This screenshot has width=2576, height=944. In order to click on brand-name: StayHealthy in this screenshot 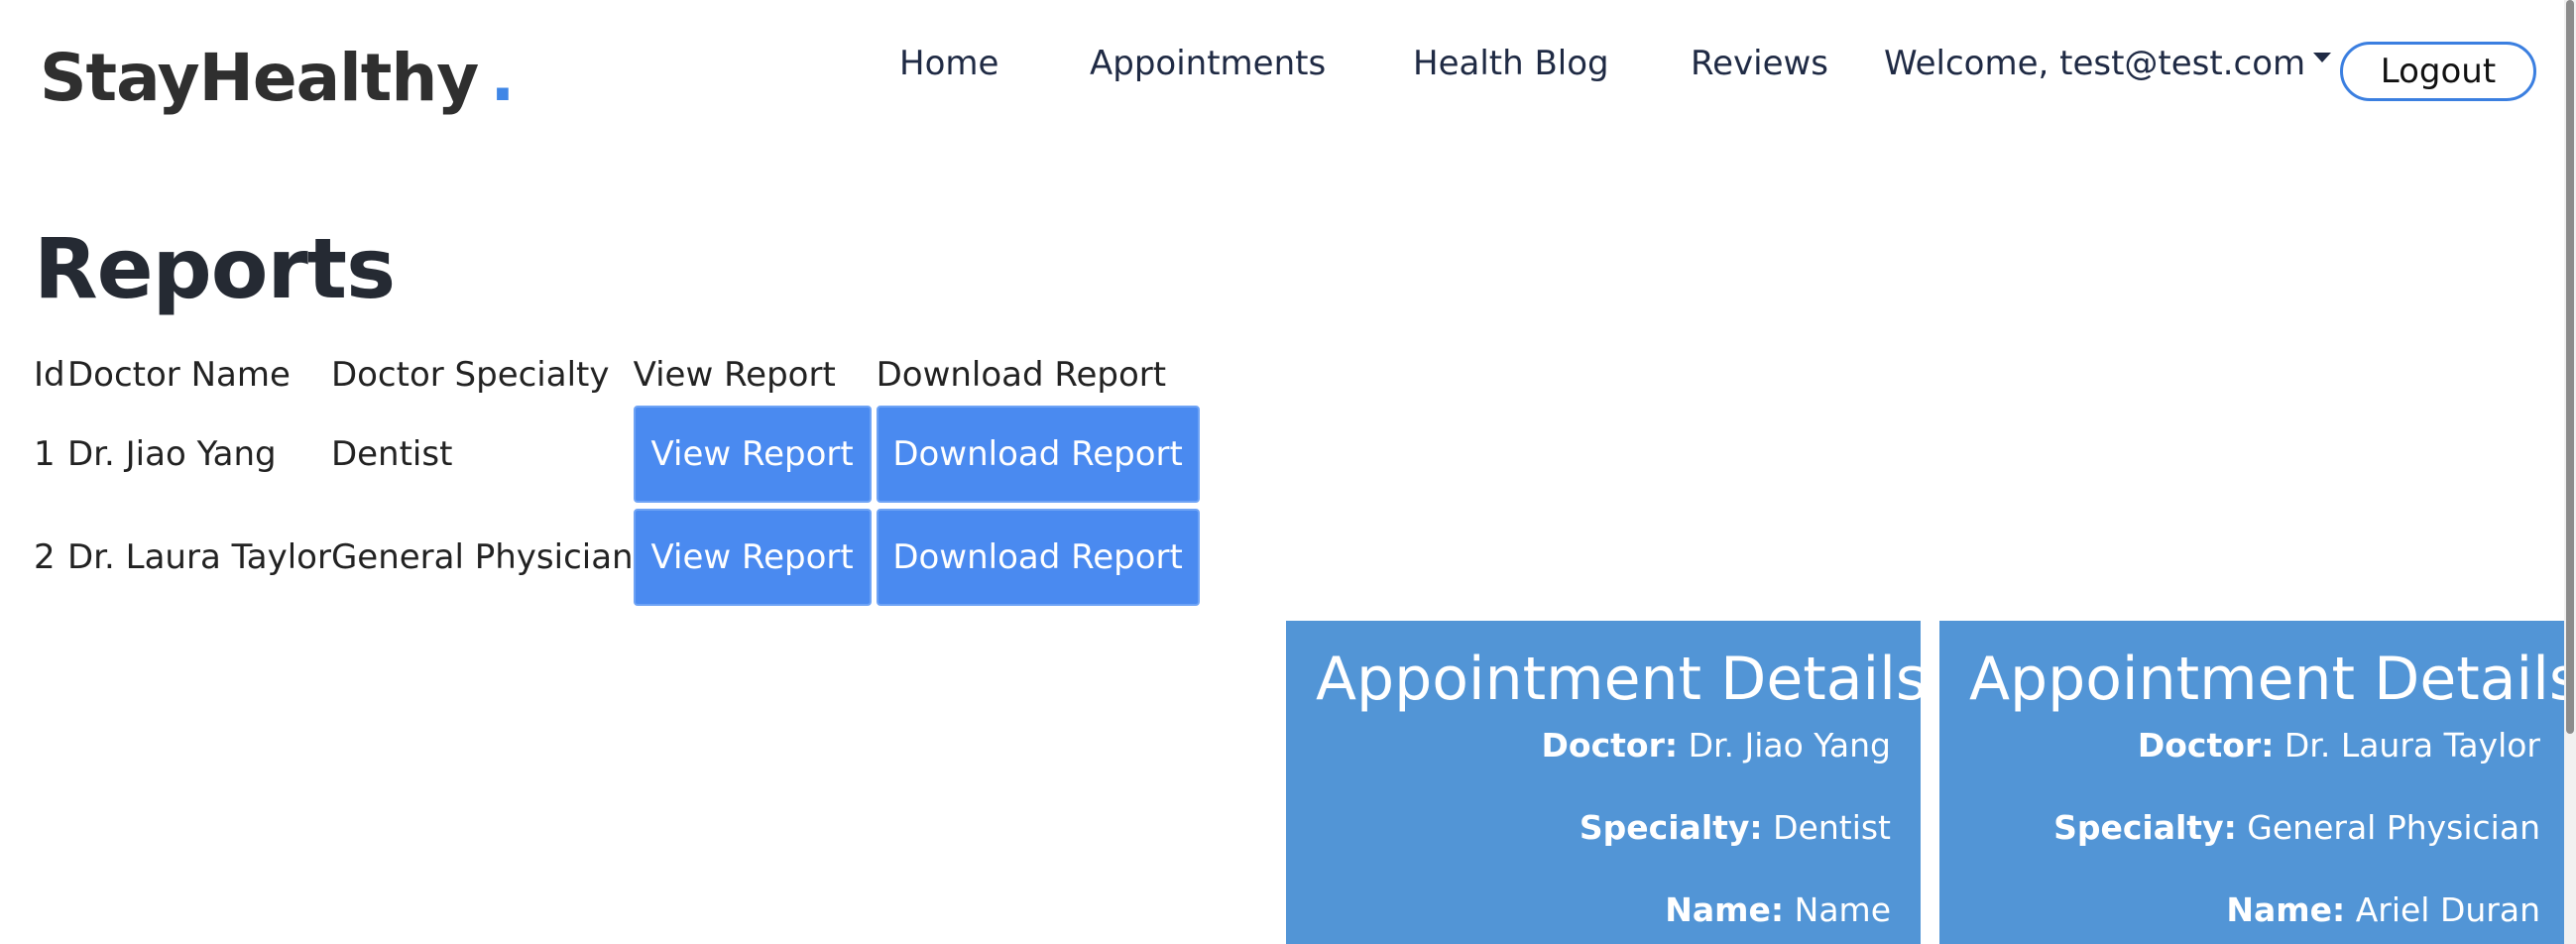, I will do `click(259, 78)`.